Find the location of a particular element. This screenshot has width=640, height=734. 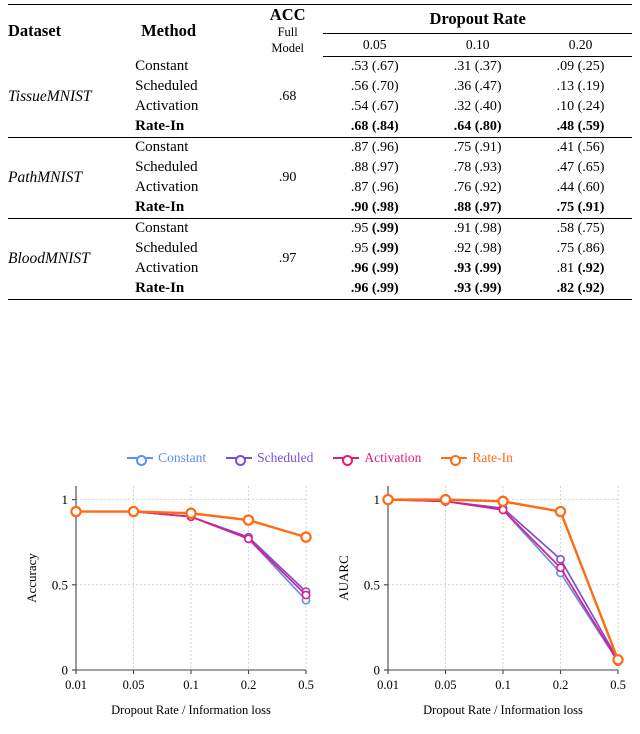

metric-value: .31 (.37) is located at coordinates (477, 66).